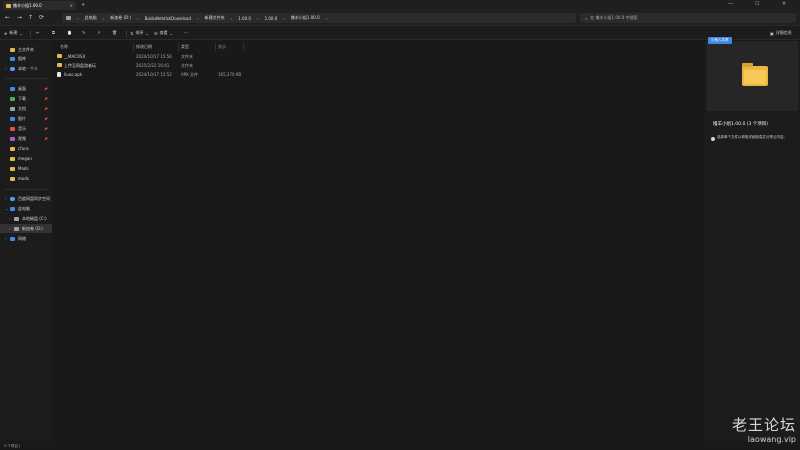 This screenshot has width=800, height=450. What do you see at coordinates (26, 58) in the screenshot?
I see `sidebar-item-gallery: 图库` at bounding box center [26, 58].